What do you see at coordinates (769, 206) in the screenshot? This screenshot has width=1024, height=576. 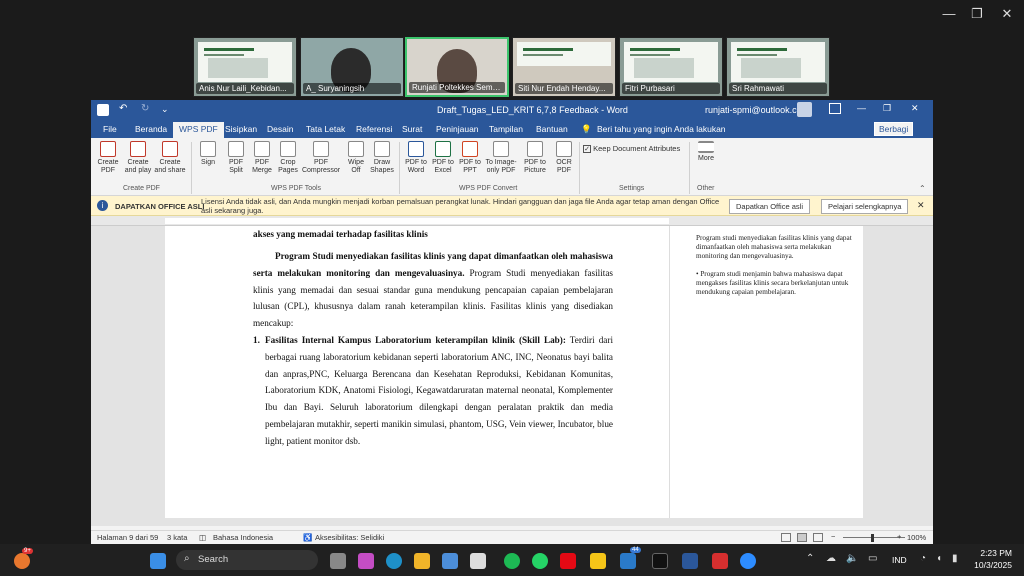 I see `get-office-button: Dapatkan Office asli` at bounding box center [769, 206].